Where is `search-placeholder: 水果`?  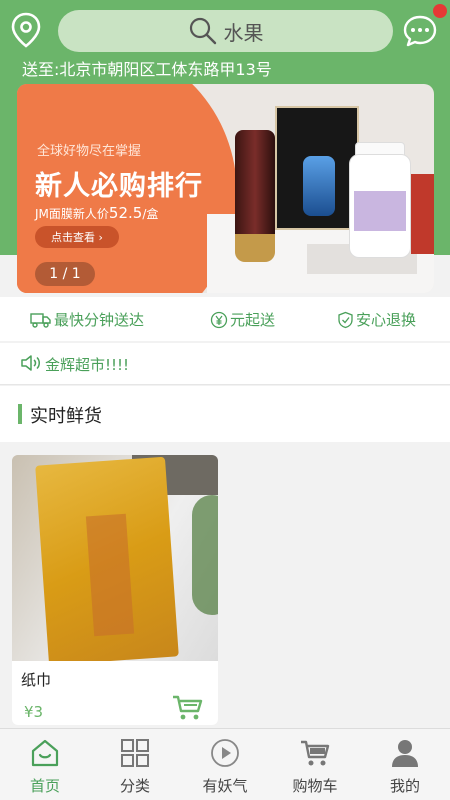 search-placeholder: 水果 is located at coordinates (243, 32).